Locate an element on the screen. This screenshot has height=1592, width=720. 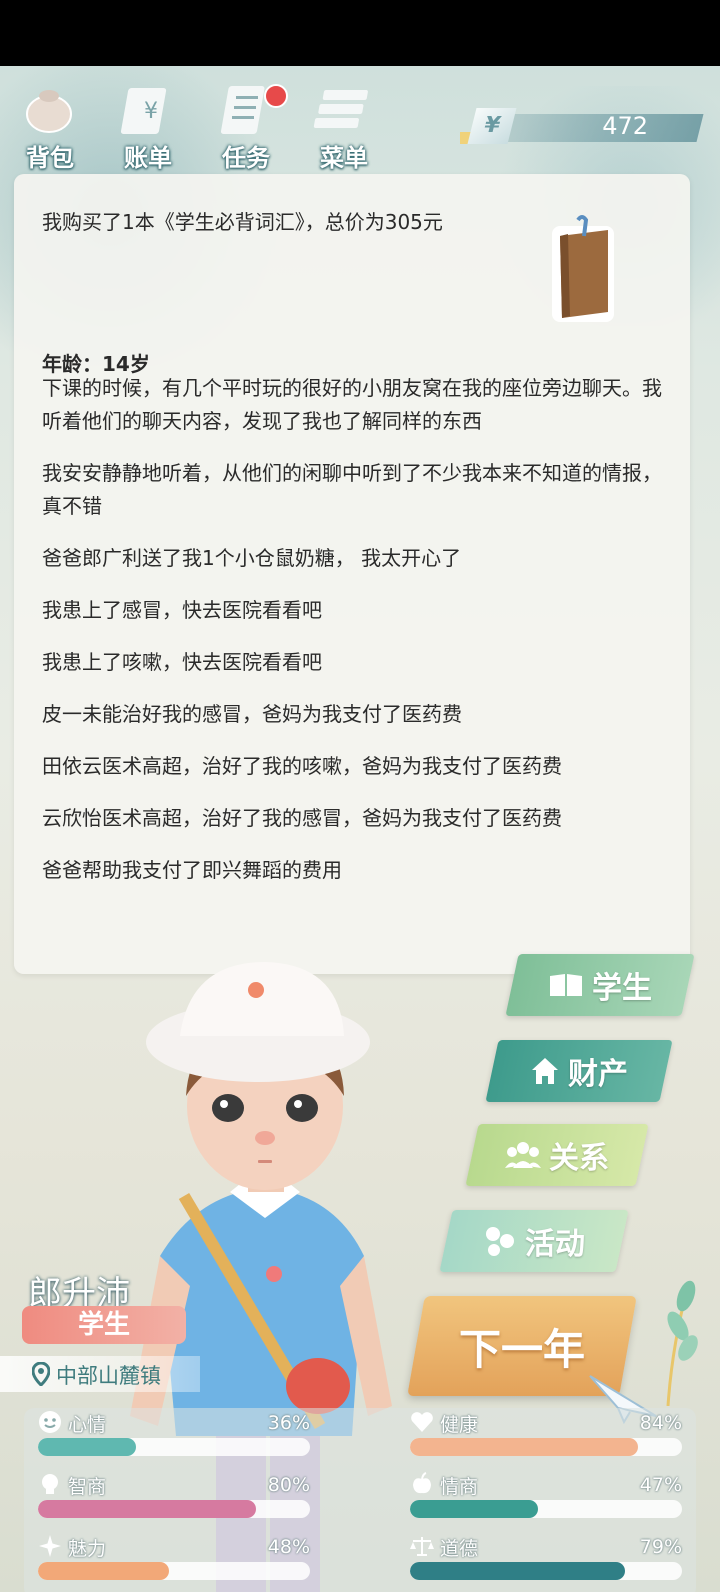
stat-percent: 84% is located at coordinates (660, 1423).